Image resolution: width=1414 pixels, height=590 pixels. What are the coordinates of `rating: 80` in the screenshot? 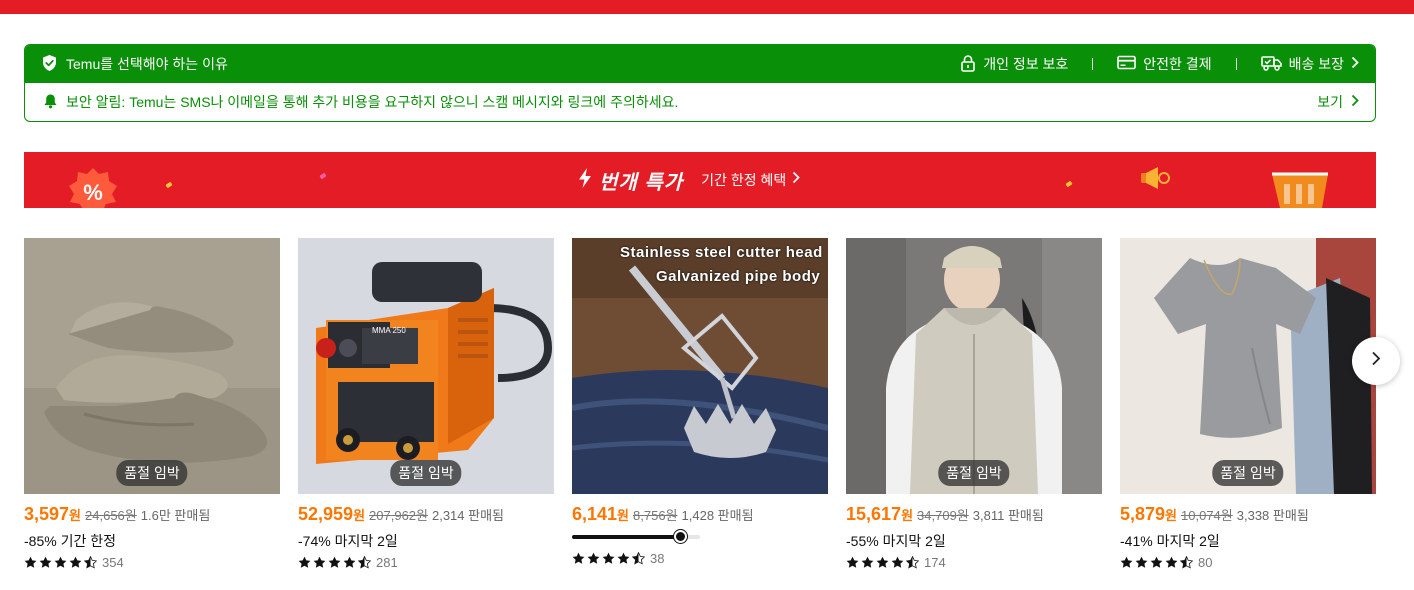 It's located at (1248, 562).